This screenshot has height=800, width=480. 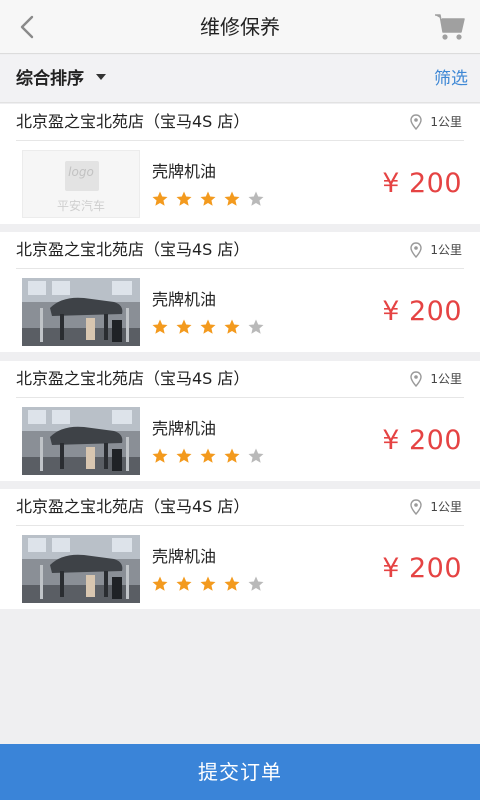 I want to click on shopping-cart-icon, so click(x=450, y=27).